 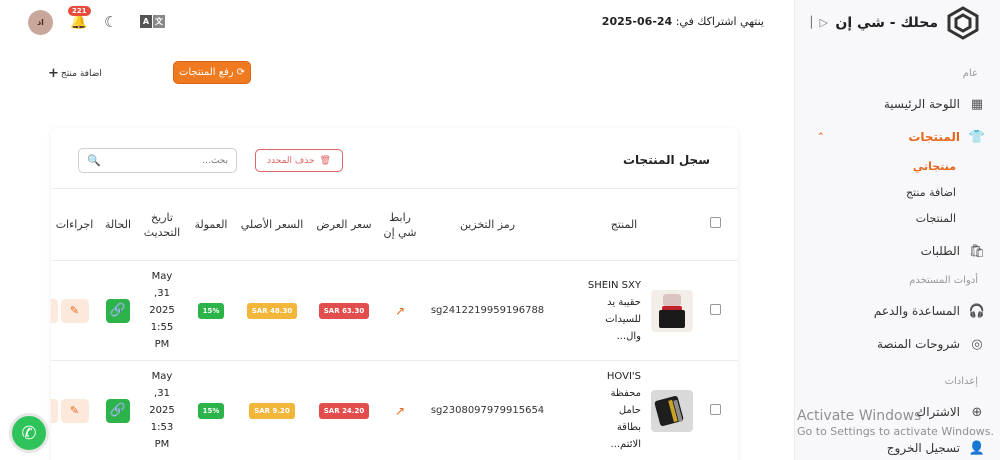 I want to click on sidebar-item-label: المساعدة والدعم, so click(x=916, y=311).